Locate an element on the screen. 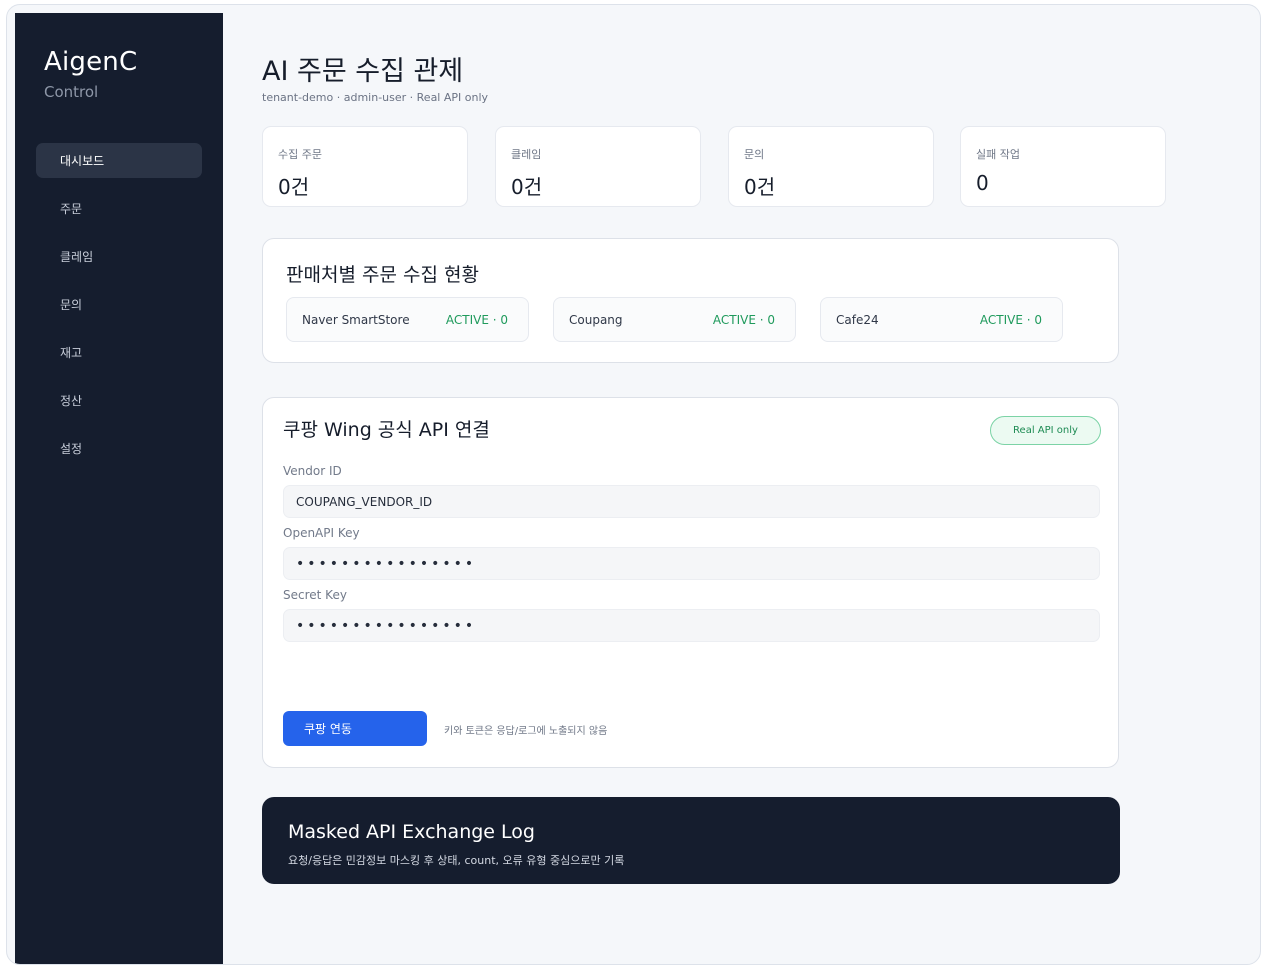 This screenshot has height=965, width=1261. brand-subtitle: Control is located at coordinates (71, 92).